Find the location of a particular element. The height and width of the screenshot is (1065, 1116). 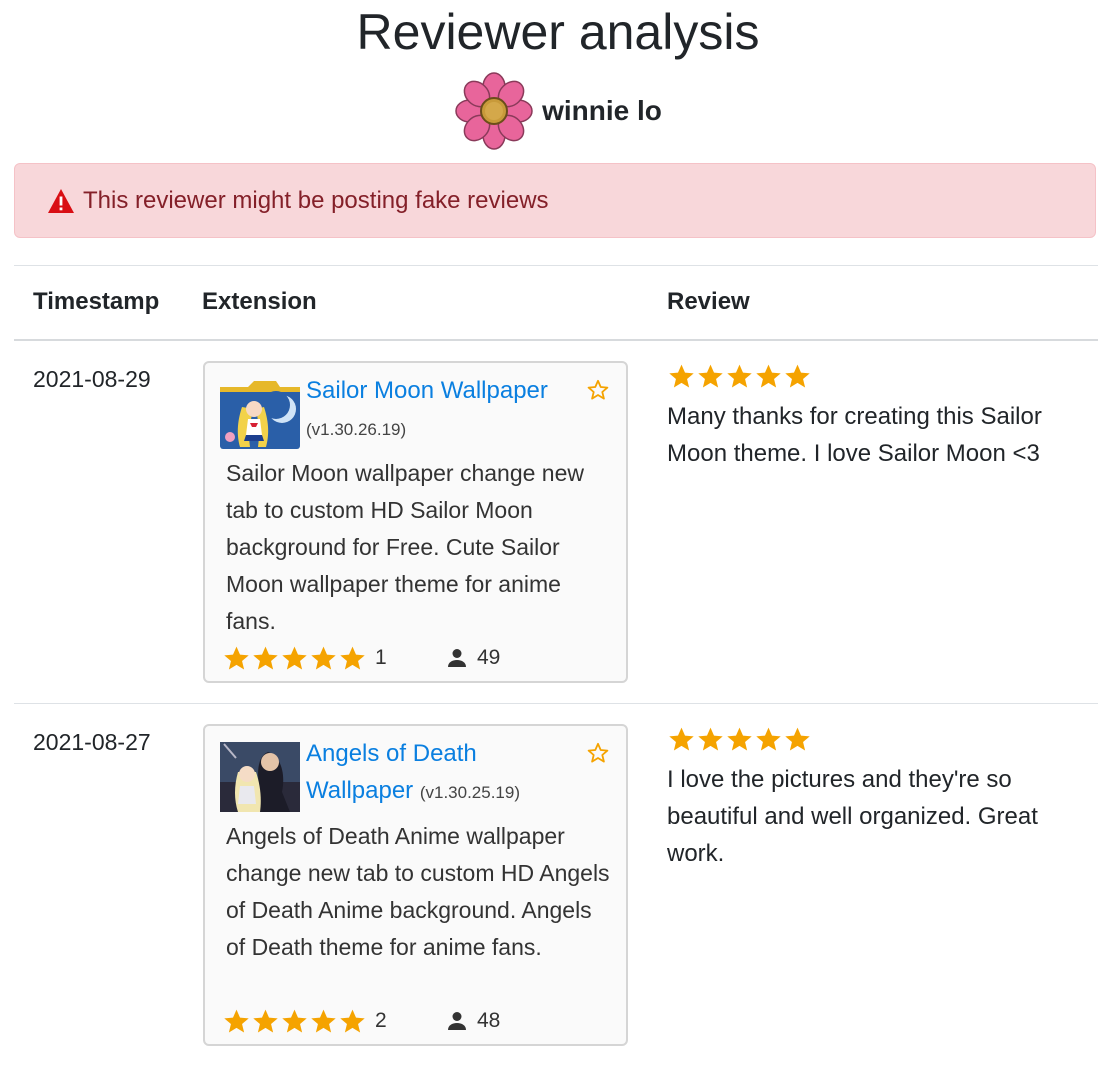

extension-name-link: Angels of Death Wallpaper (v1.30.25.19) is located at coordinates (441, 773).